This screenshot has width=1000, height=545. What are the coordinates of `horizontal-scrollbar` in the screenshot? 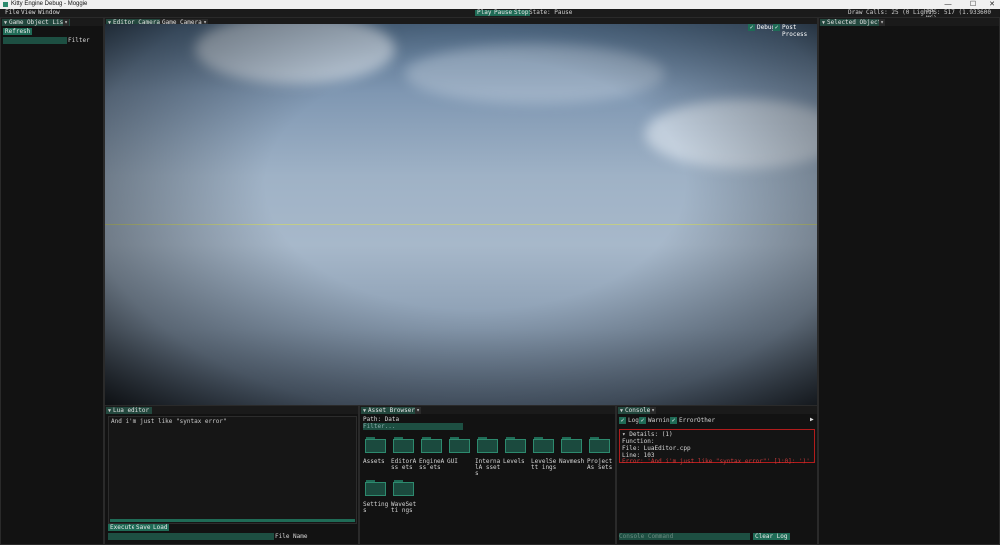 It's located at (232, 520).